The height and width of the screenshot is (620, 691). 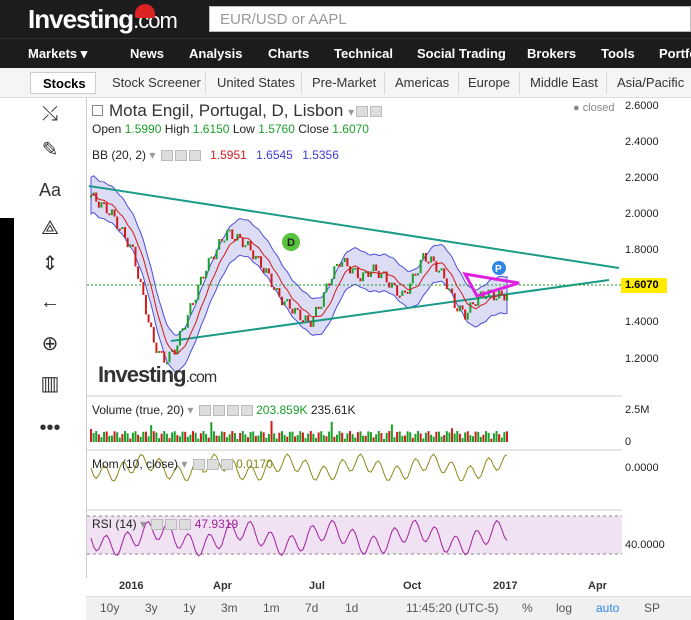 What do you see at coordinates (363, 53) in the screenshot?
I see `nav-technical: Technical` at bounding box center [363, 53].